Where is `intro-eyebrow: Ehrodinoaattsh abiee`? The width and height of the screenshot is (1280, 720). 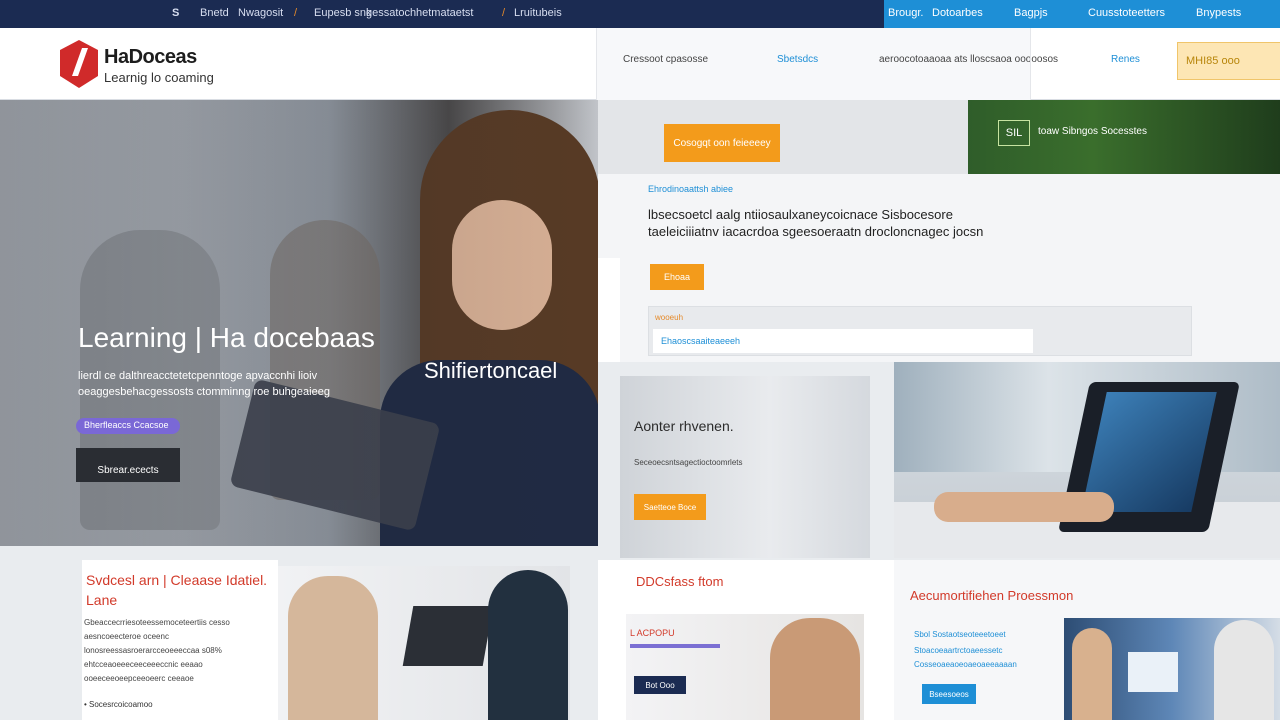 intro-eyebrow: Ehrodinoaattsh abiee is located at coordinates (691, 189).